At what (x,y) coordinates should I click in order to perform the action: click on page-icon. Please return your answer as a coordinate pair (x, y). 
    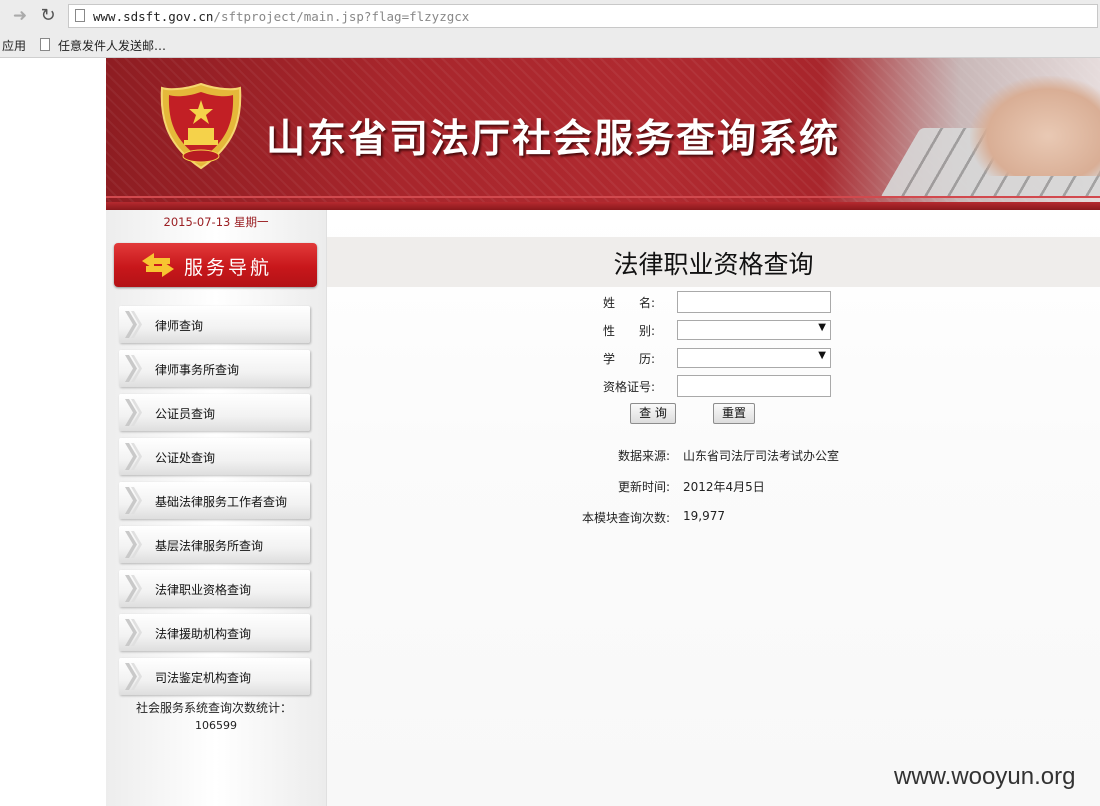
    Looking at the image, I should click on (80, 15).